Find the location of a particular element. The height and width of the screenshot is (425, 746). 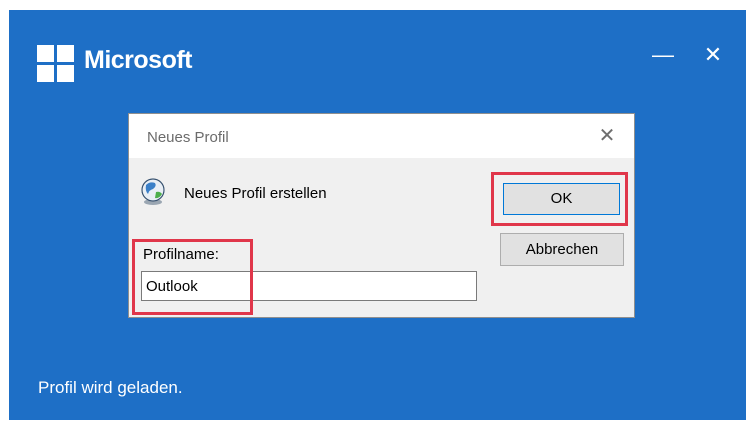

profile-globe-icon is located at coordinates (153, 191).